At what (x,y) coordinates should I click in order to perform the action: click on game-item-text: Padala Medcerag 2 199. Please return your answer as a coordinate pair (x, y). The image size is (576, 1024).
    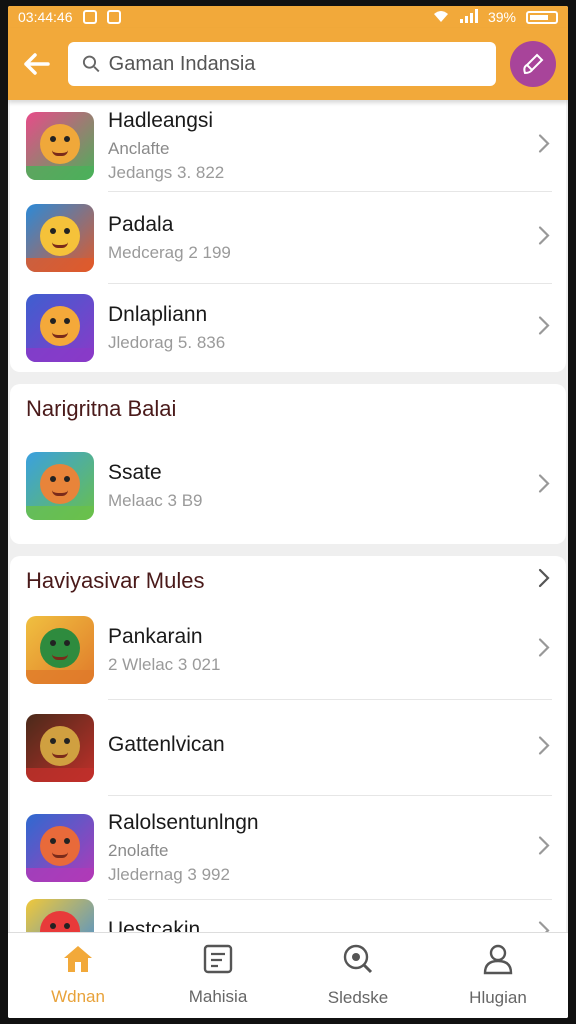
    Looking at the image, I should click on (330, 238).